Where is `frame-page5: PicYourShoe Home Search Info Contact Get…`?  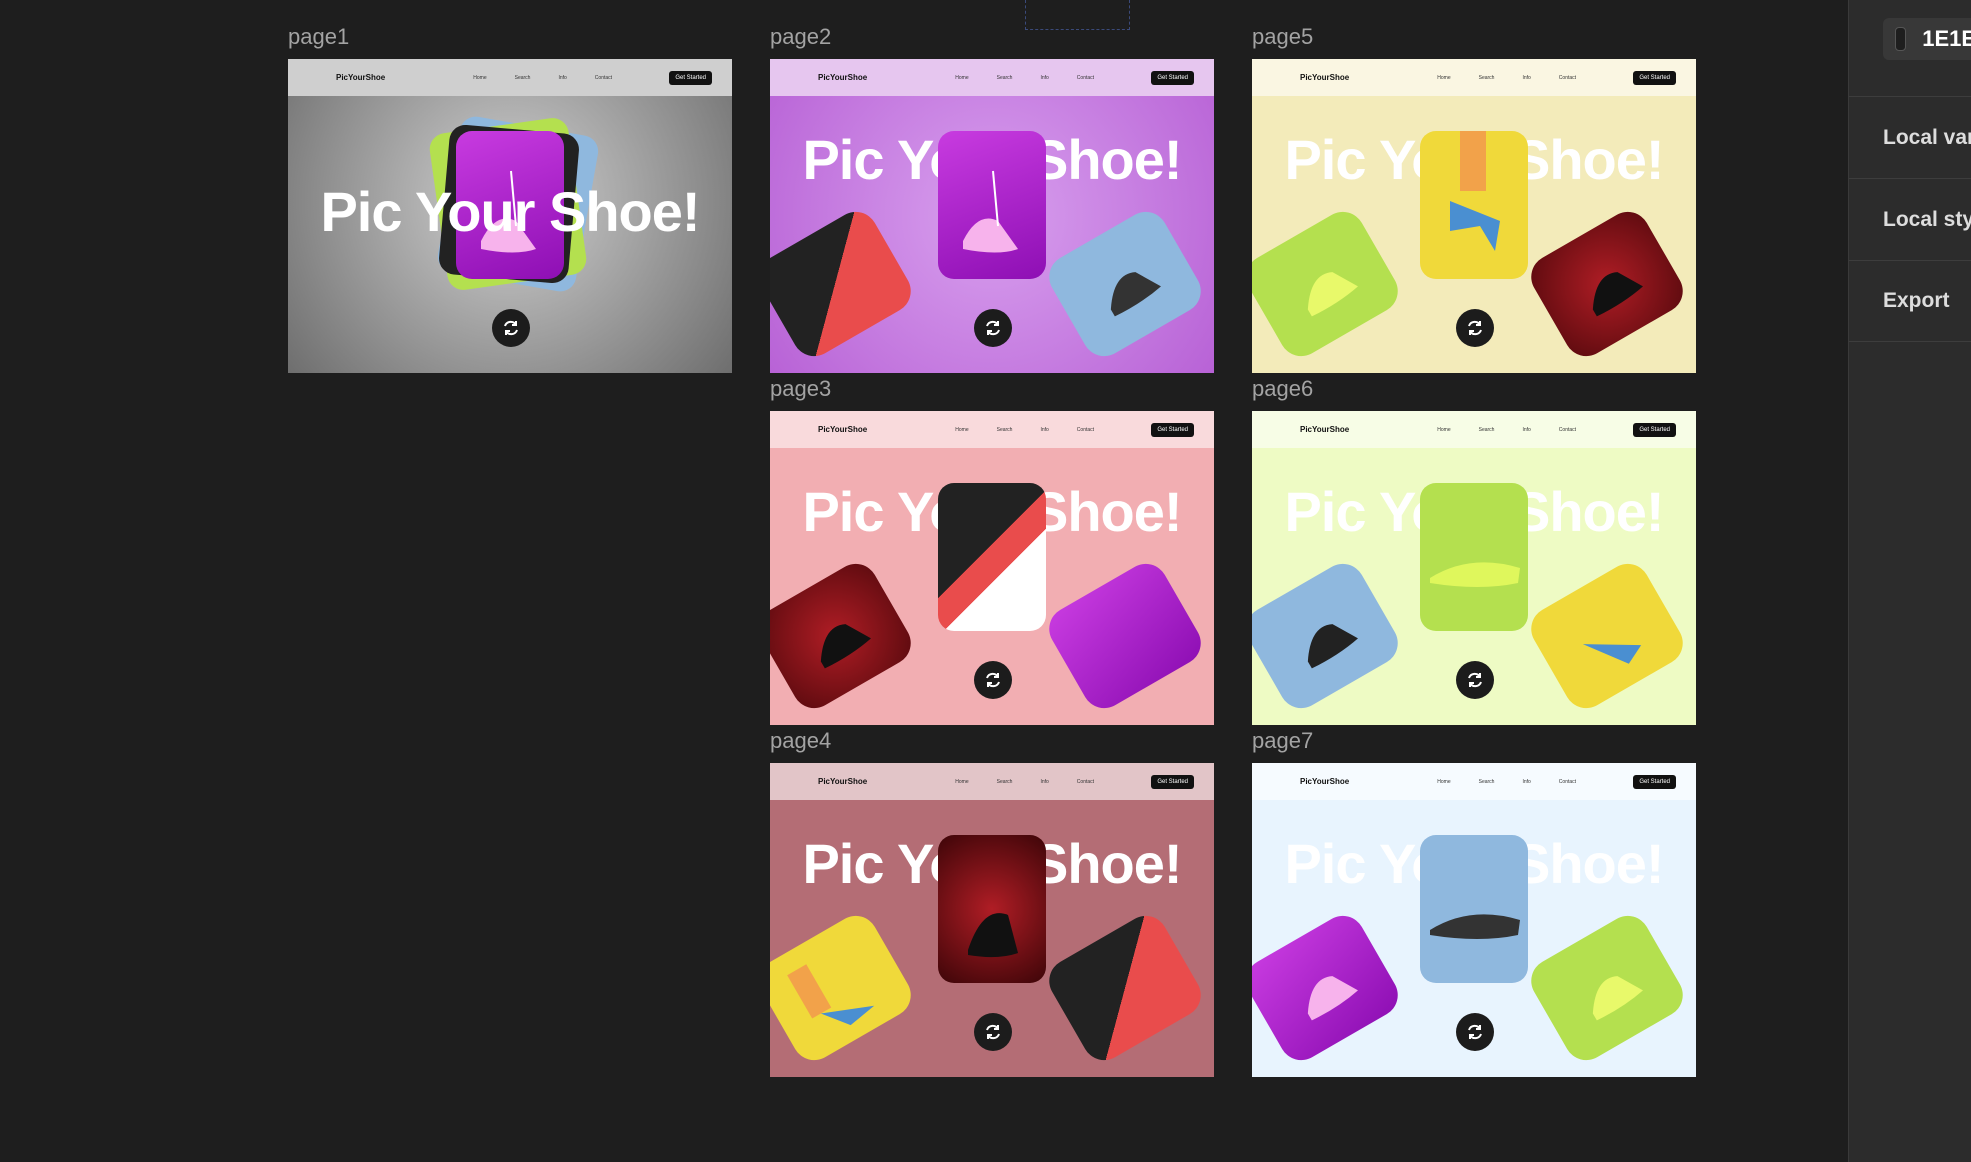 frame-page5: PicYourShoe Home Search Info Contact Get… is located at coordinates (1474, 216).